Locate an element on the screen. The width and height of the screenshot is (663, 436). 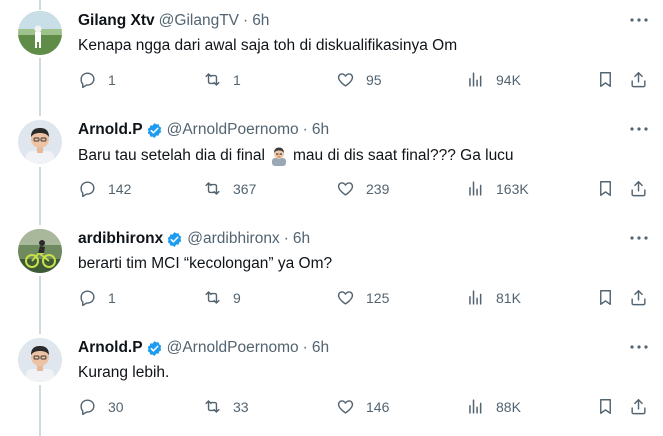
views-button: 88K is located at coordinates (493, 406).